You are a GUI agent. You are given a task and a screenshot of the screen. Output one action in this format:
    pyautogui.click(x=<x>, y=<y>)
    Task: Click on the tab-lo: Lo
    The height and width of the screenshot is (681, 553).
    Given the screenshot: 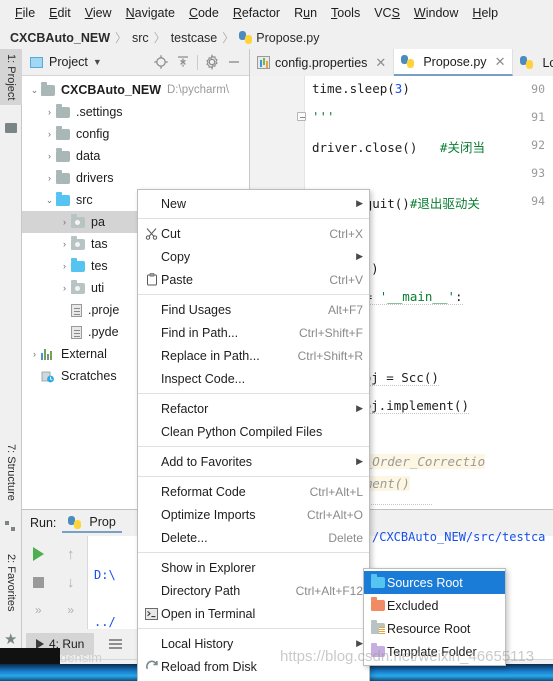 What is the action you would take?
    pyautogui.click(x=533, y=62)
    